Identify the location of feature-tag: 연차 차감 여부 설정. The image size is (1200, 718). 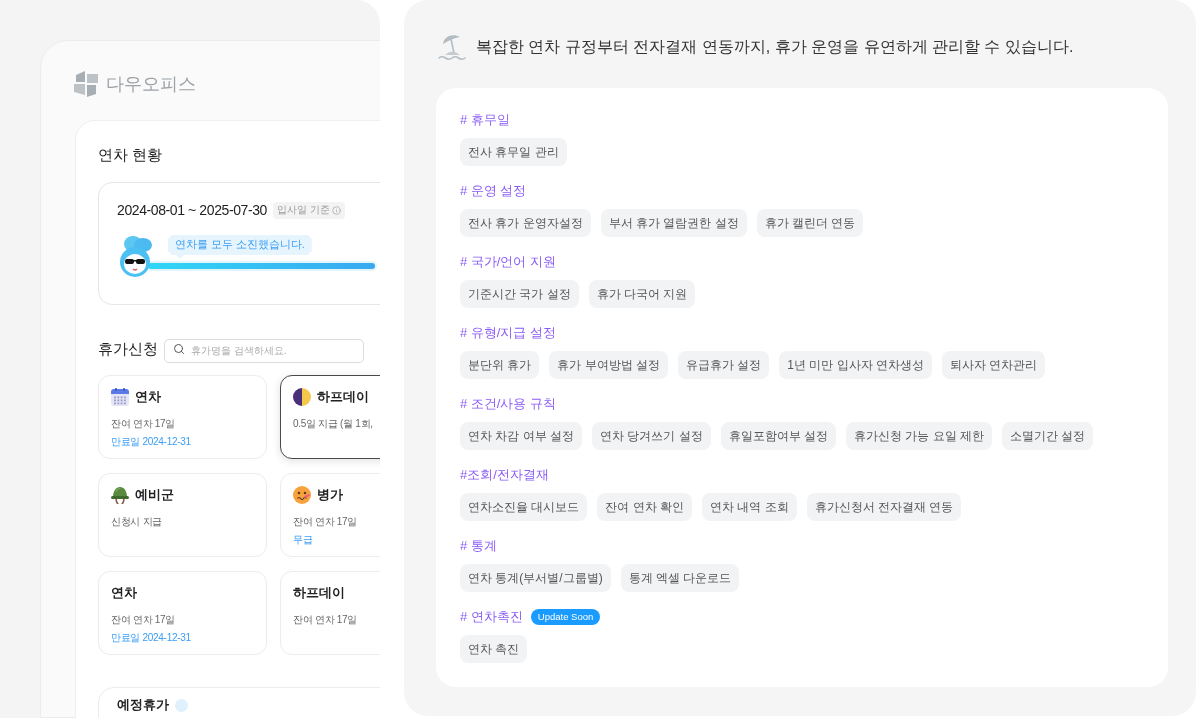
(521, 436).